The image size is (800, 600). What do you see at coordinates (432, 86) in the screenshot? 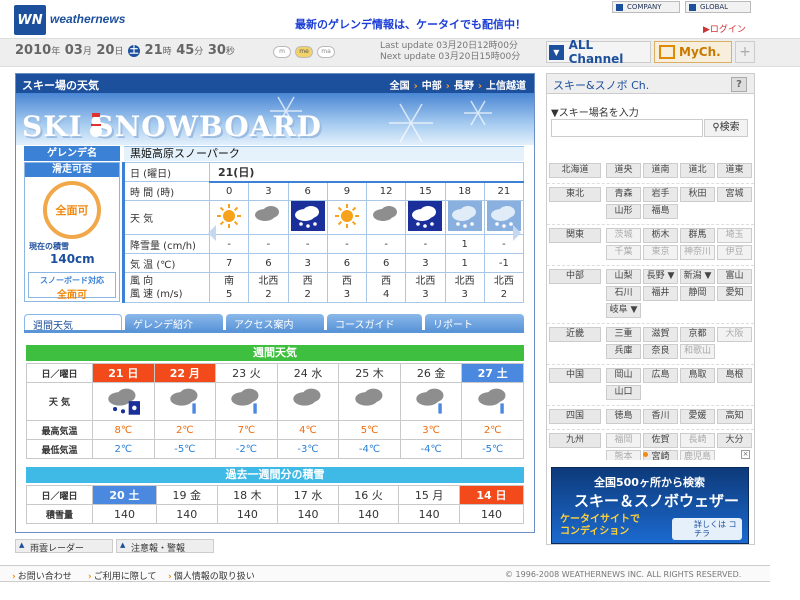
I see `crumb-chubu: 中部` at bounding box center [432, 86].